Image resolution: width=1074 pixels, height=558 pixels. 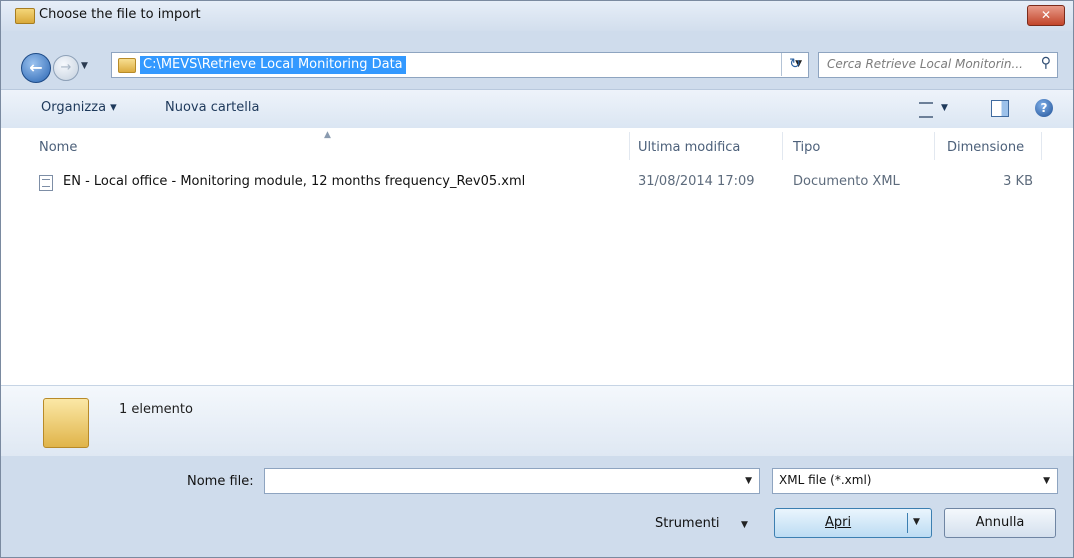 What do you see at coordinates (1000, 108) in the screenshot?
I see `preview-pane-icon` at bounding box center [1000, 108].